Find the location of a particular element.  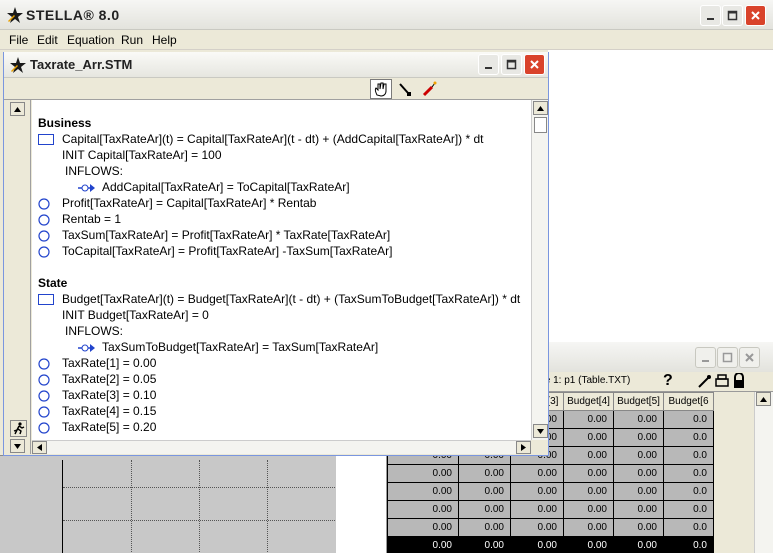

equation-horizontal-scrollbar is located at coordinates (281, 447).